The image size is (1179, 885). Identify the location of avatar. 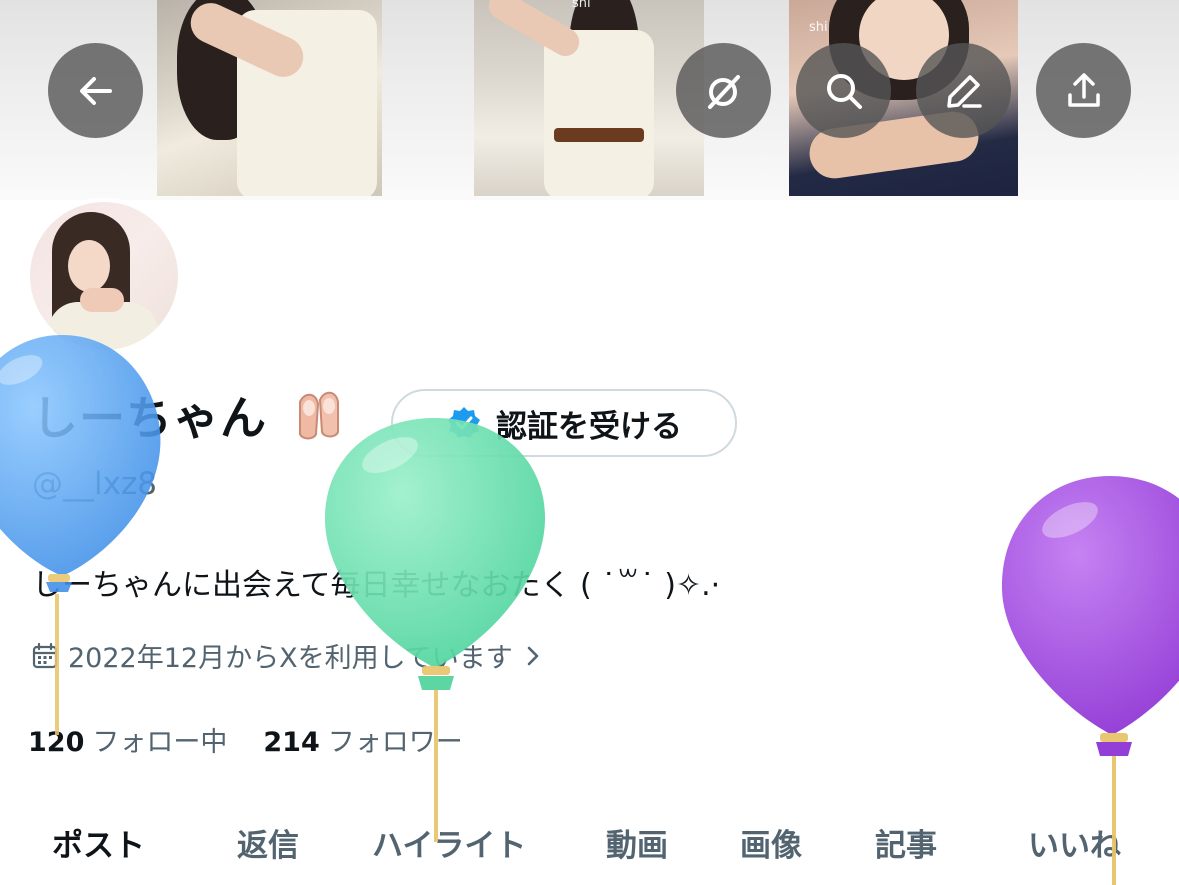
(104, 276).